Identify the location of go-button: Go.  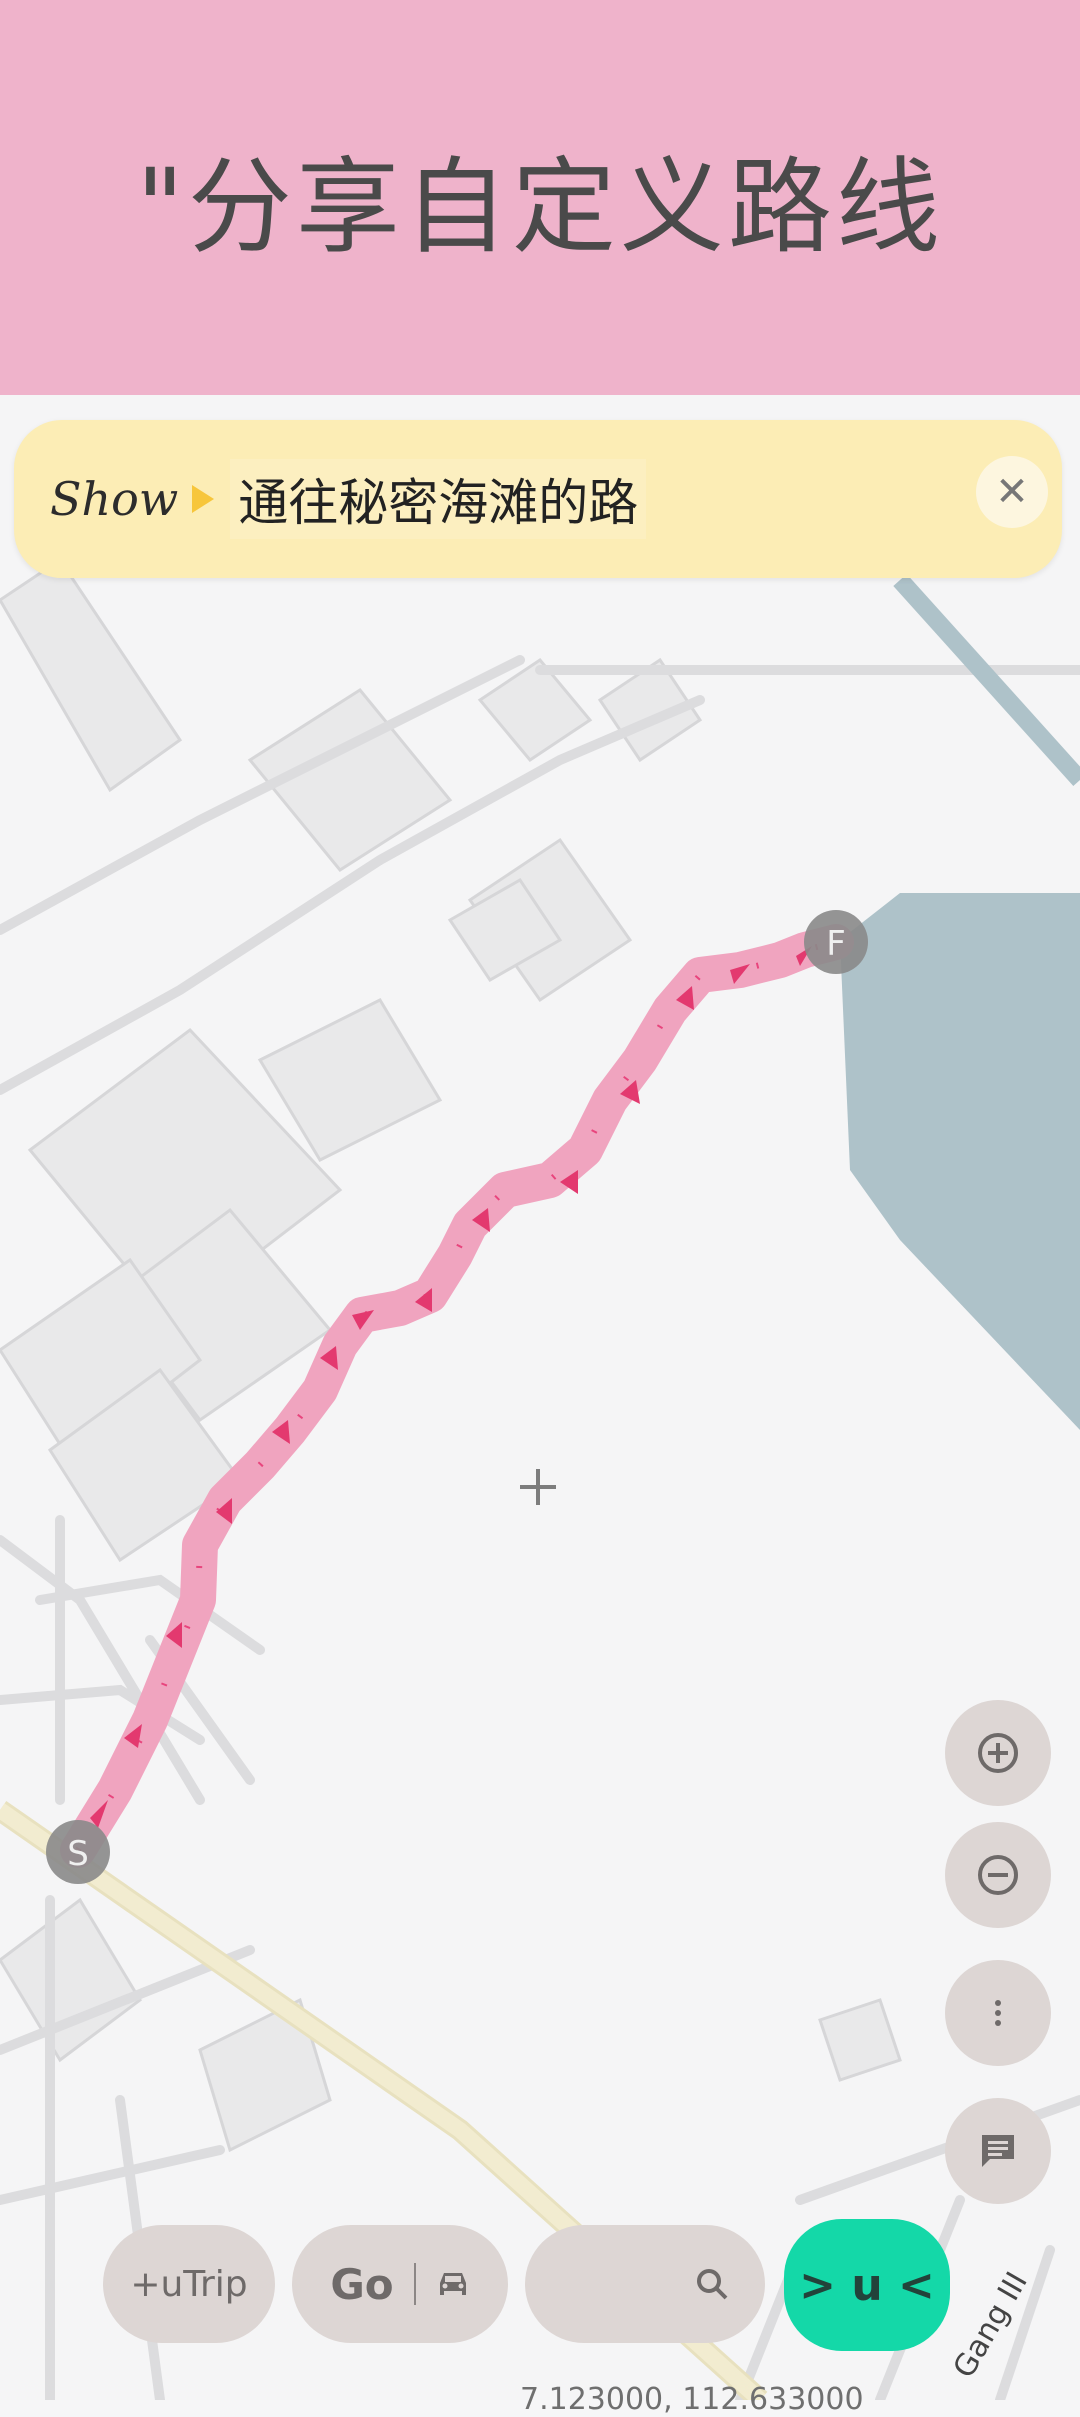
(400, 2284).